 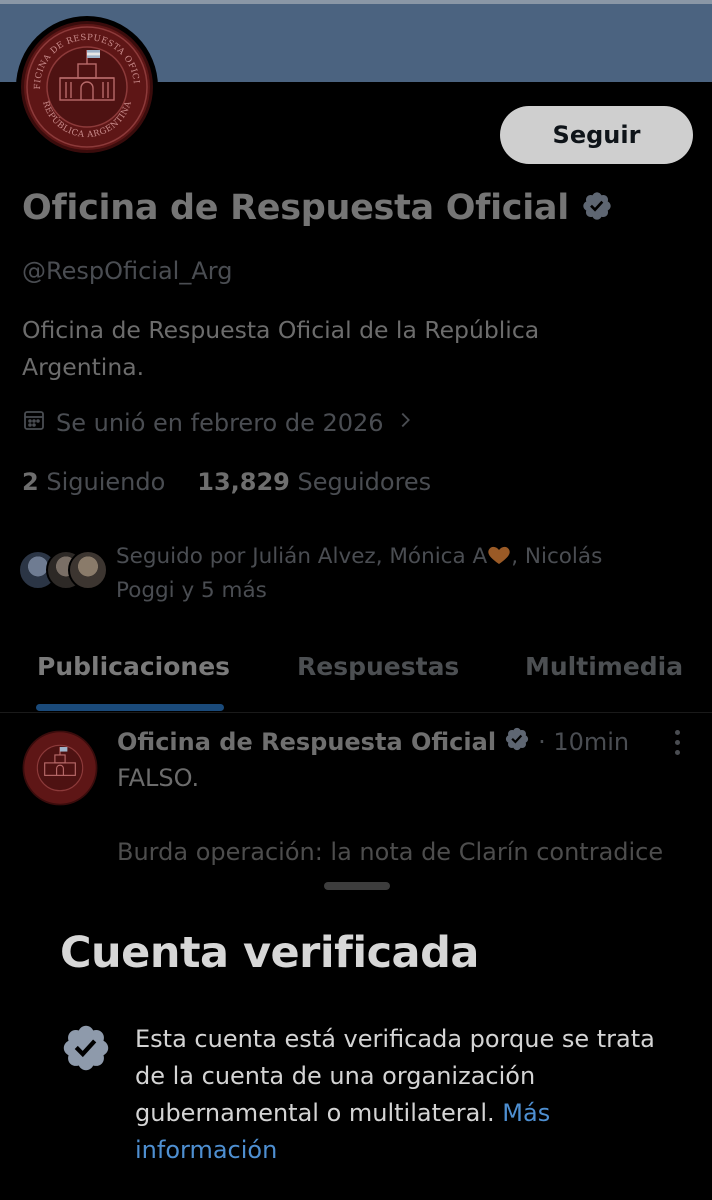 What do you see at coordinates (243, 482) in the screenshot?
I see `followers-count: 13,829` at bounding box center [243, 482].